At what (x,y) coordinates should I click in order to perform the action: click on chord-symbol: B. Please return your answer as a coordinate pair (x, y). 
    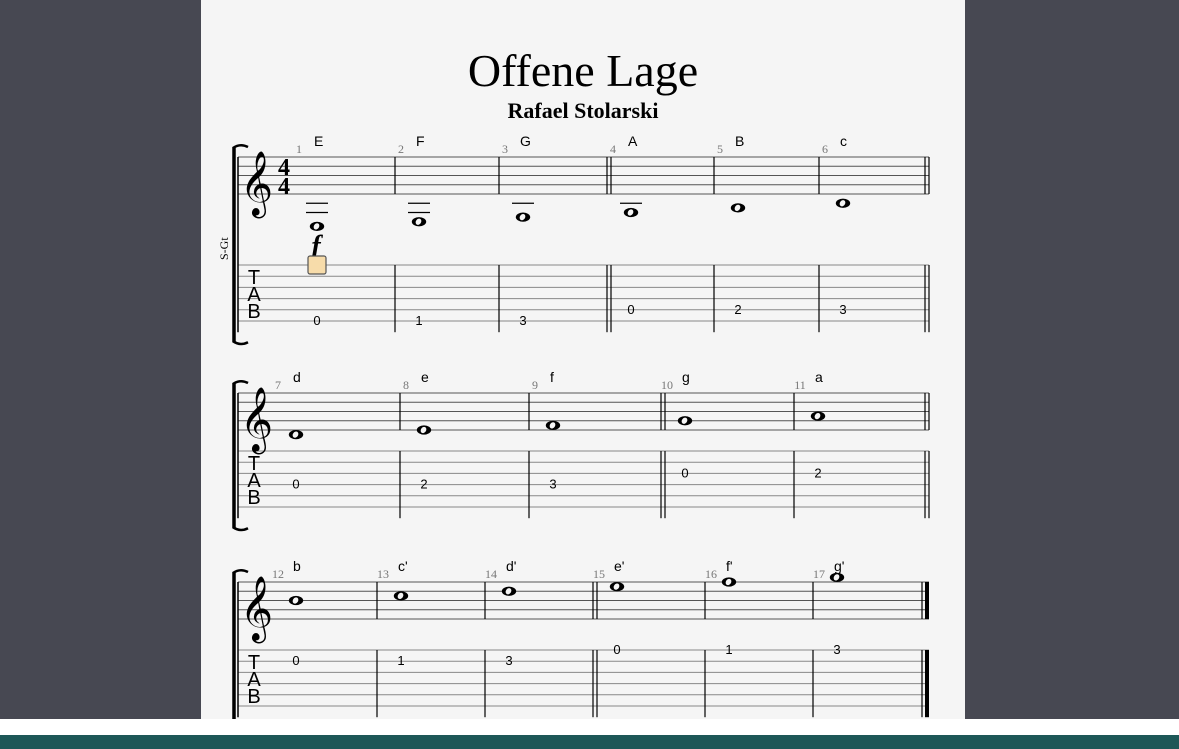
    Looking at the image, I should click on (739, 141).